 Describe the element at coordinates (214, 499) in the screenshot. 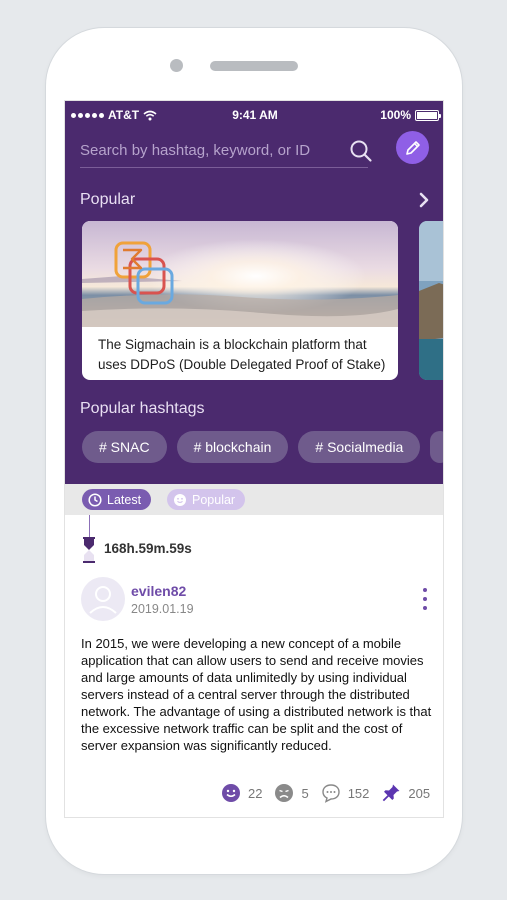

I see `filter-popular-label: Popular` at that location.